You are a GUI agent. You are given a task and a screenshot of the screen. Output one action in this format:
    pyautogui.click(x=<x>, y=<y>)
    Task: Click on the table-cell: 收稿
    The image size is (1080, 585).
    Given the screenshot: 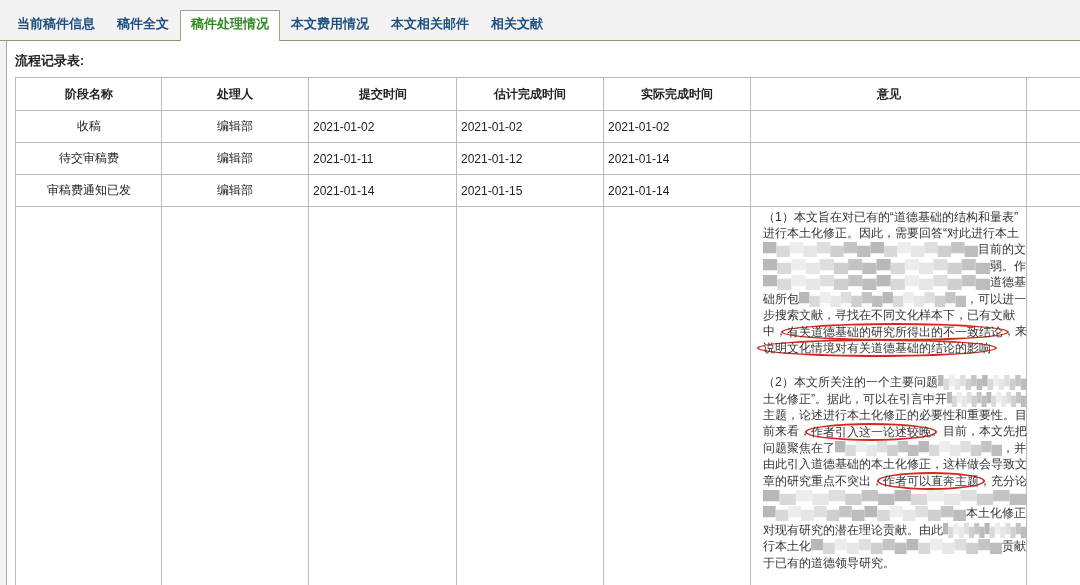 What is the action you would take?
    pyautogui.click(x=88, y=126)
    